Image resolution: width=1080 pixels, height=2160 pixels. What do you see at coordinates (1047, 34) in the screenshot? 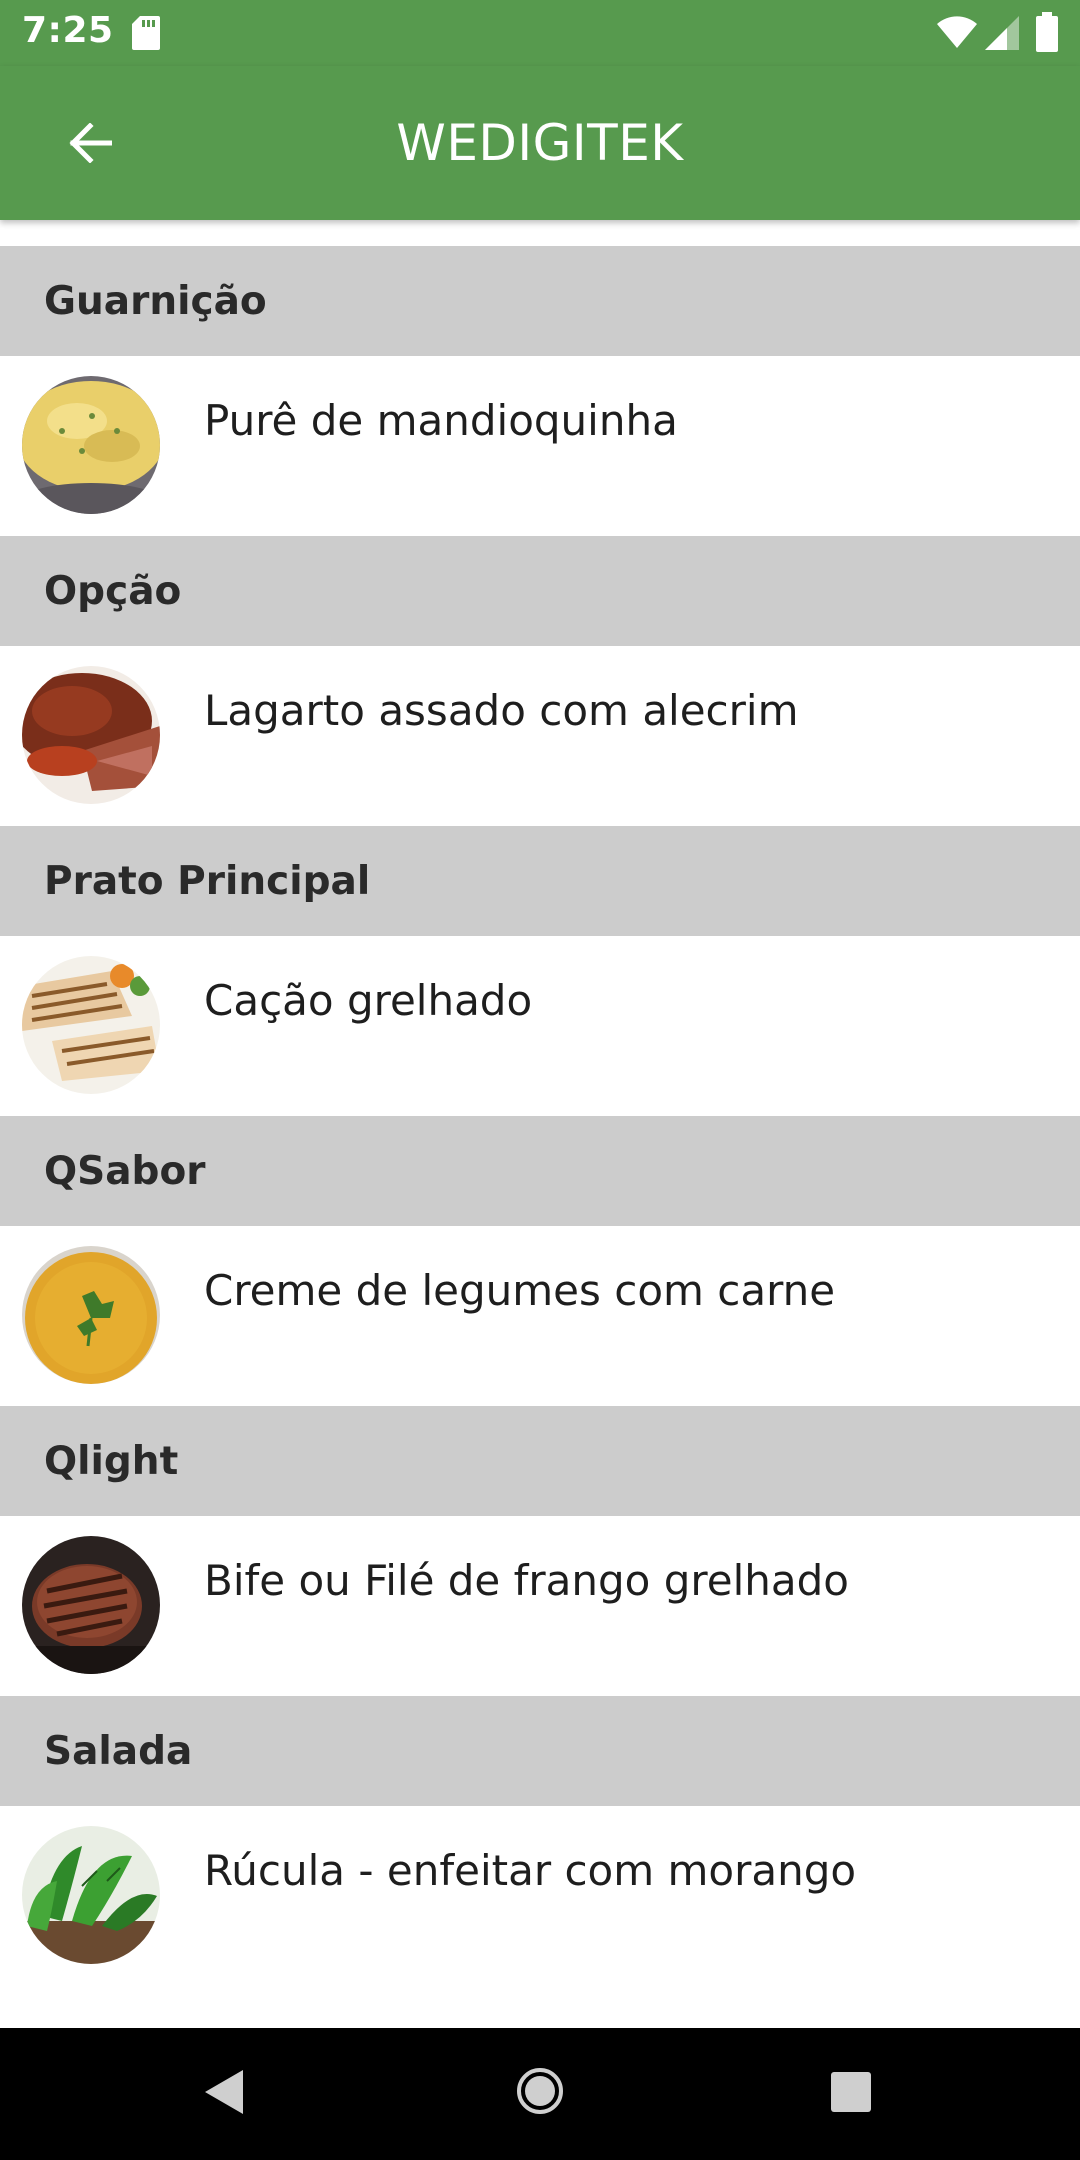
I see `battery-icon` at bounding box center [1047, 34].